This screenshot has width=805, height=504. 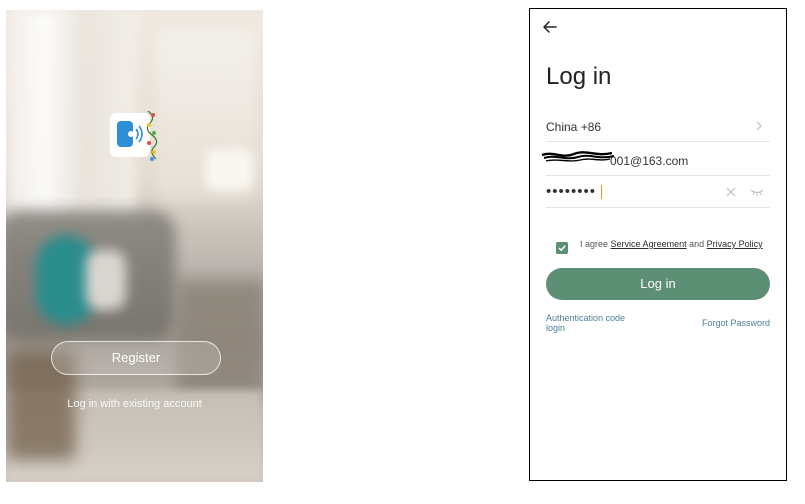 What do you see at coordinates (136, 358) in the screenshot?
I see `register-button: Register` at bounding box center [136, 358].